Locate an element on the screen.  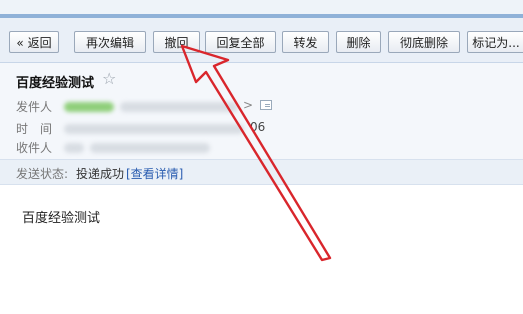
recall-button: 撤回 is located at coordinates (176, 42).